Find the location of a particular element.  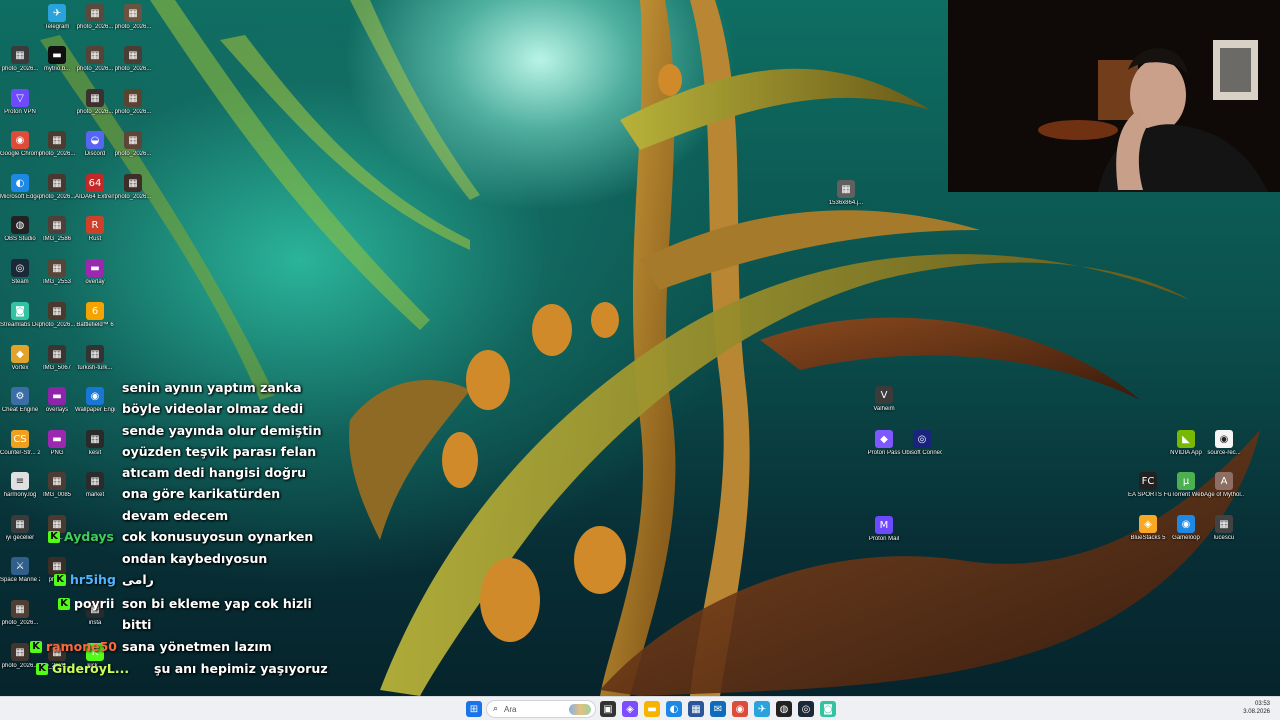

desktop-icon: ▦ market is located at coordinates (95, 485).